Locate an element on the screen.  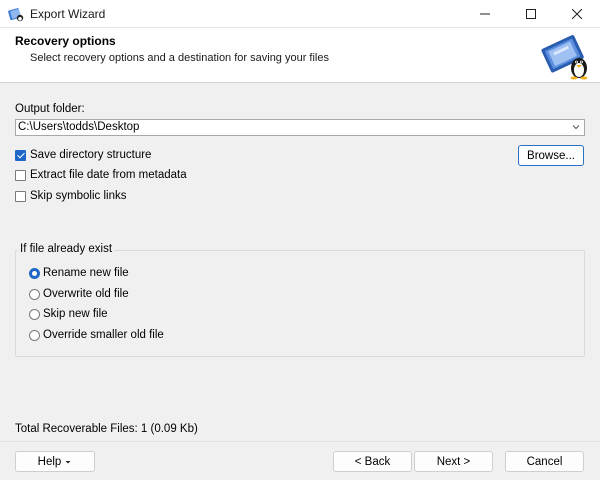
override-smaller-old-file-radio: Override smaller old file is located at coordinates (96, 335).